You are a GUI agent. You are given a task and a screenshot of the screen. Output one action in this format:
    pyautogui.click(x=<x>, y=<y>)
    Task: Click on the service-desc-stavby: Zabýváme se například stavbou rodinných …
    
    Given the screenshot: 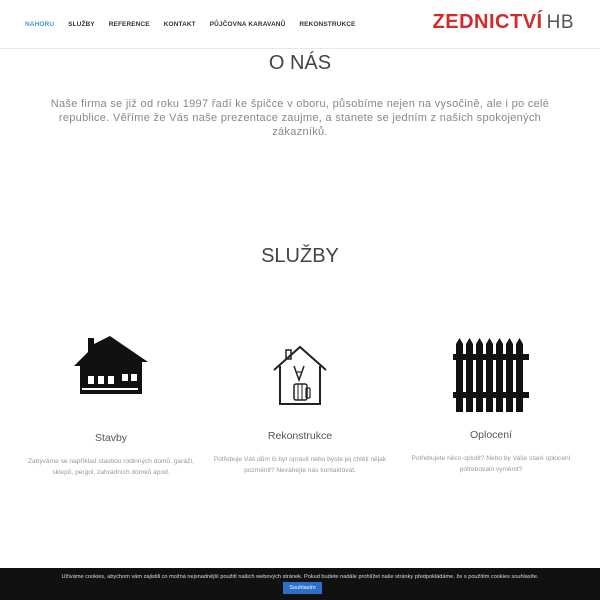 What is the action you would take?
    pyautogui.click(x=111, y=467)
    